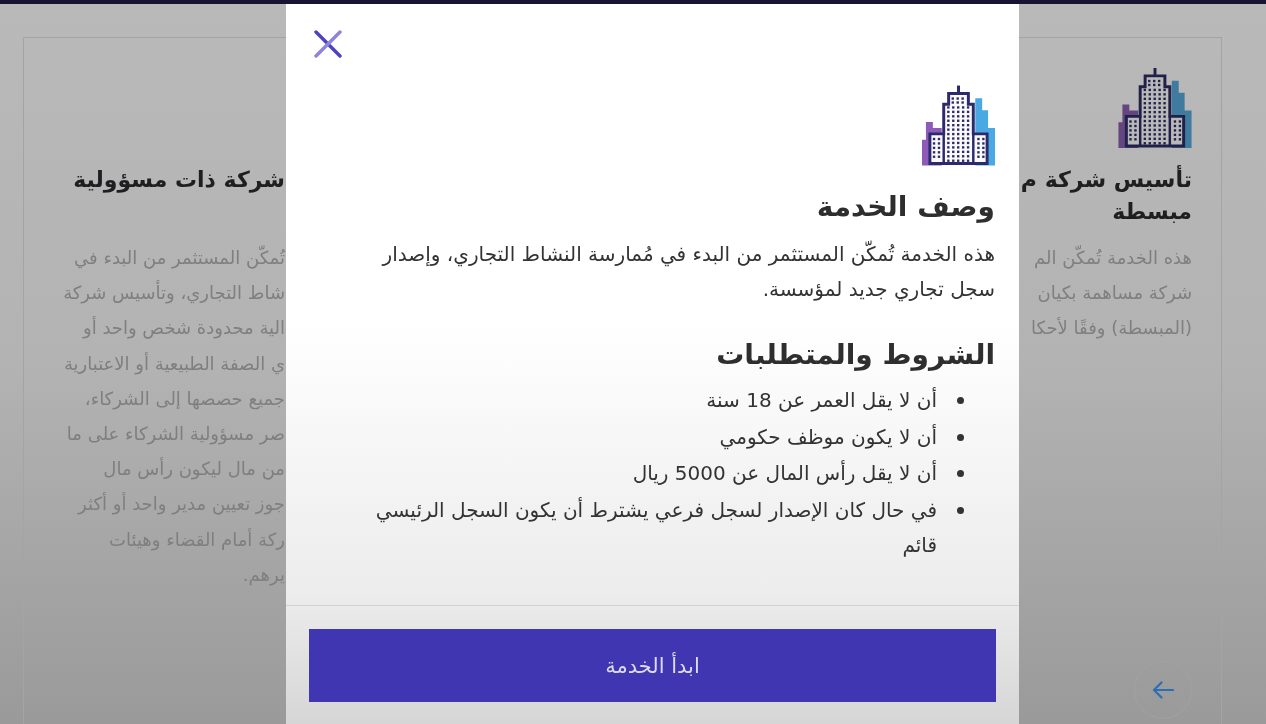 This screenshot has width=1266, height=724. I want to click on arrow-left-icon, so click(1163, 690).